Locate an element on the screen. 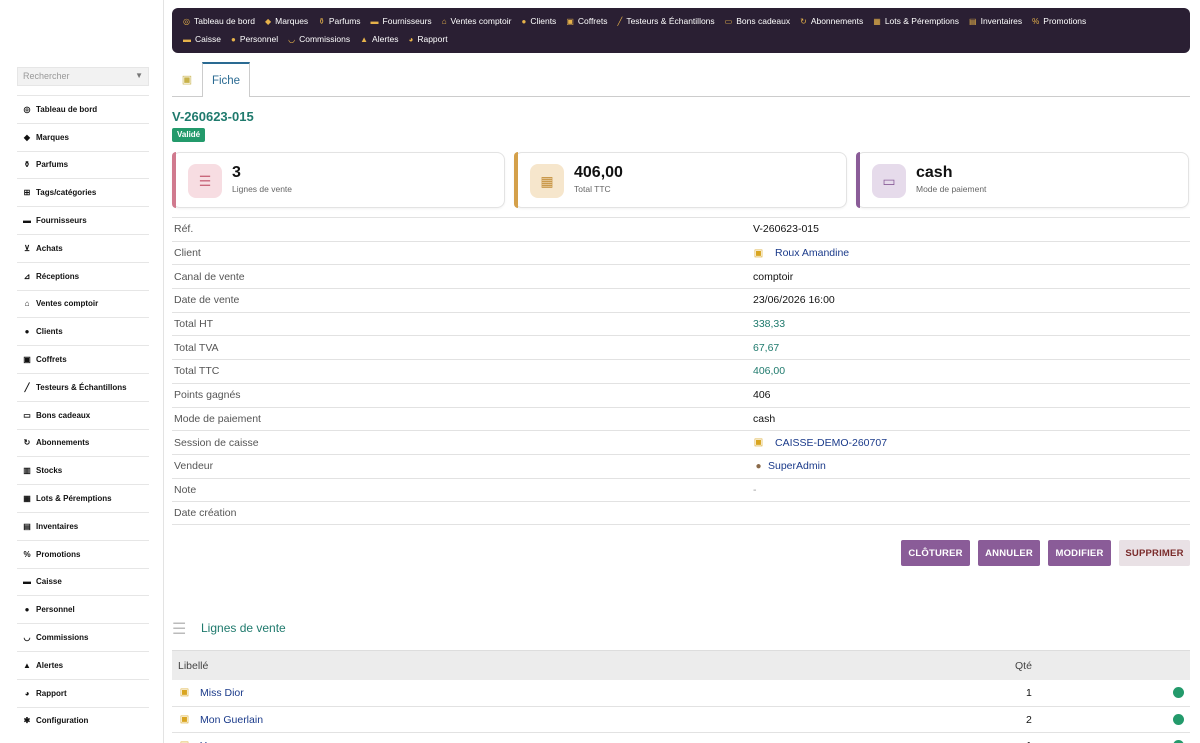 The width and height of the screenshot is (1200, 743). search-placeholder: Rechercher is located at coordinates (46, 76).